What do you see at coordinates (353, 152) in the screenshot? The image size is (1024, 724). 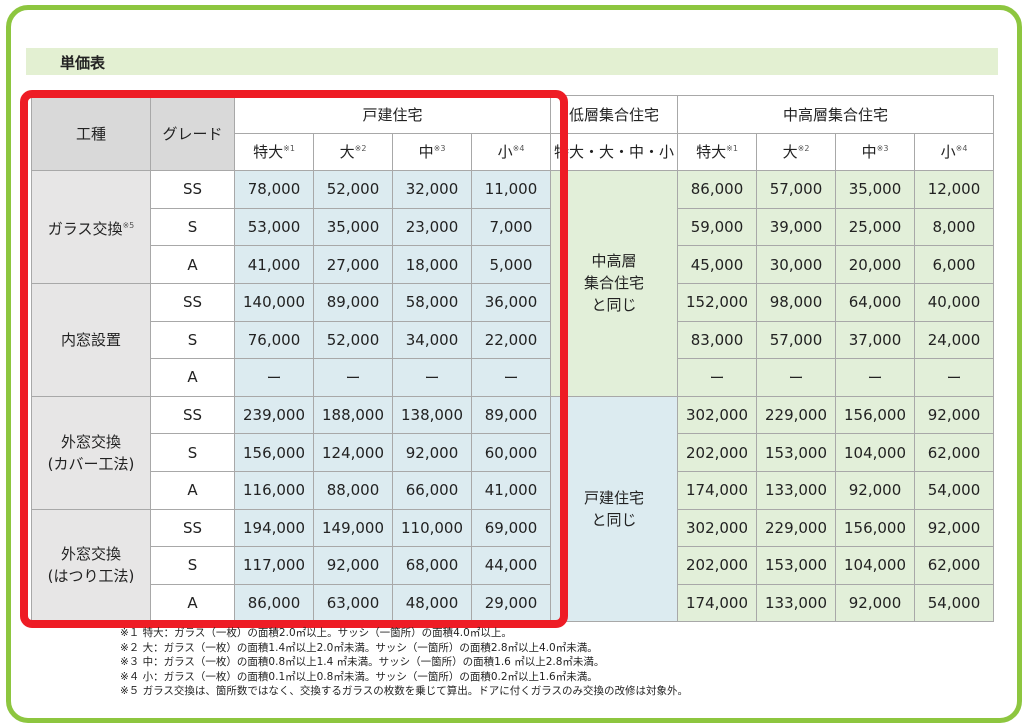 I see `size-header: 大※2` at bounding box center [353, 152].